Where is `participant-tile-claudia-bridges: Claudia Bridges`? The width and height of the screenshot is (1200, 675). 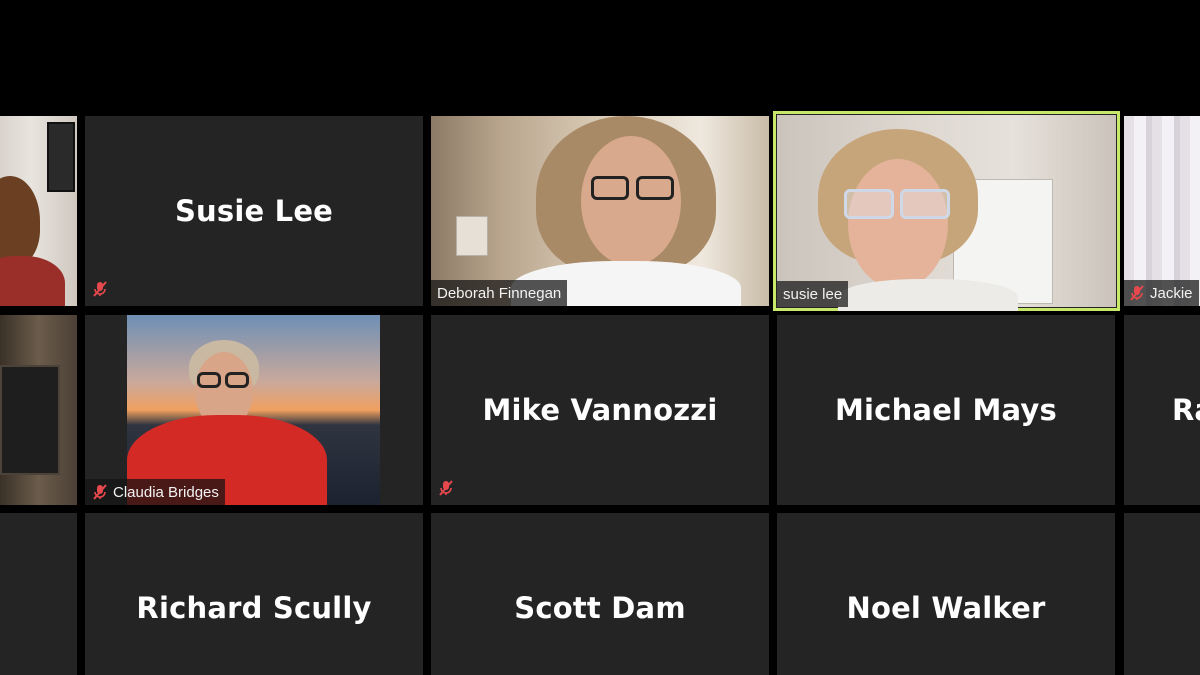 participant-tile-claudia-bridges: Claudia Bridges is located at coordinates (254, 410).